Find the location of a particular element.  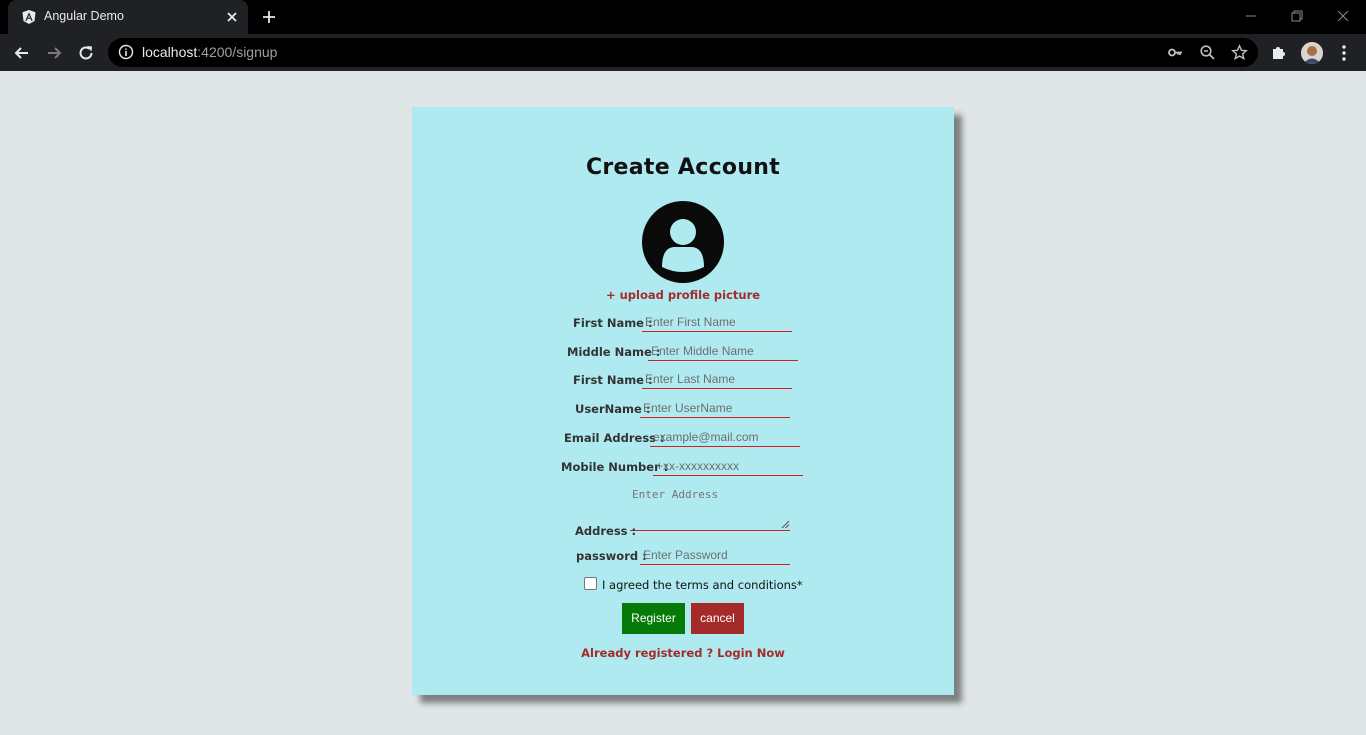

upload-profile-picture-link: + upload profile picture is located at coordinates (683, 295).